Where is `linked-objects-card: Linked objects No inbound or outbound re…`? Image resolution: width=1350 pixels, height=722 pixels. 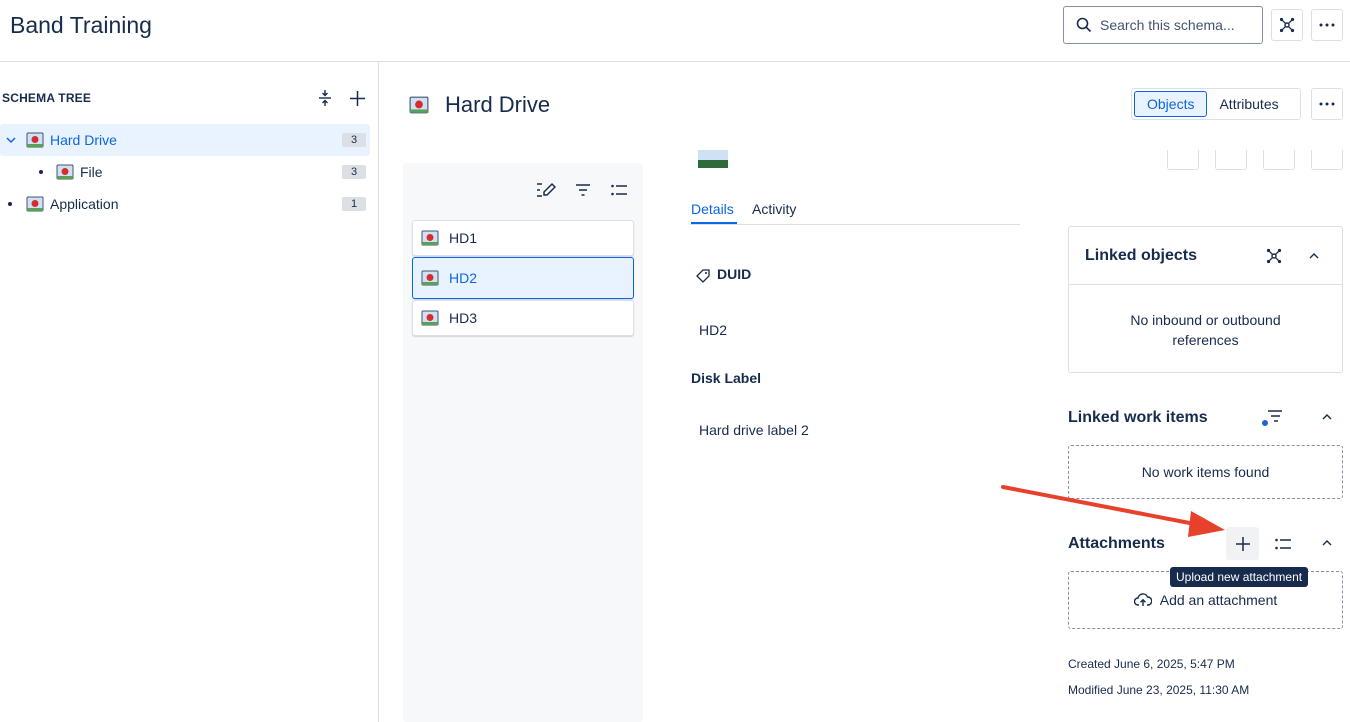 linked-objects-card: Linked objects No inbound or outbound re… is located at coordinates (1205, 299).